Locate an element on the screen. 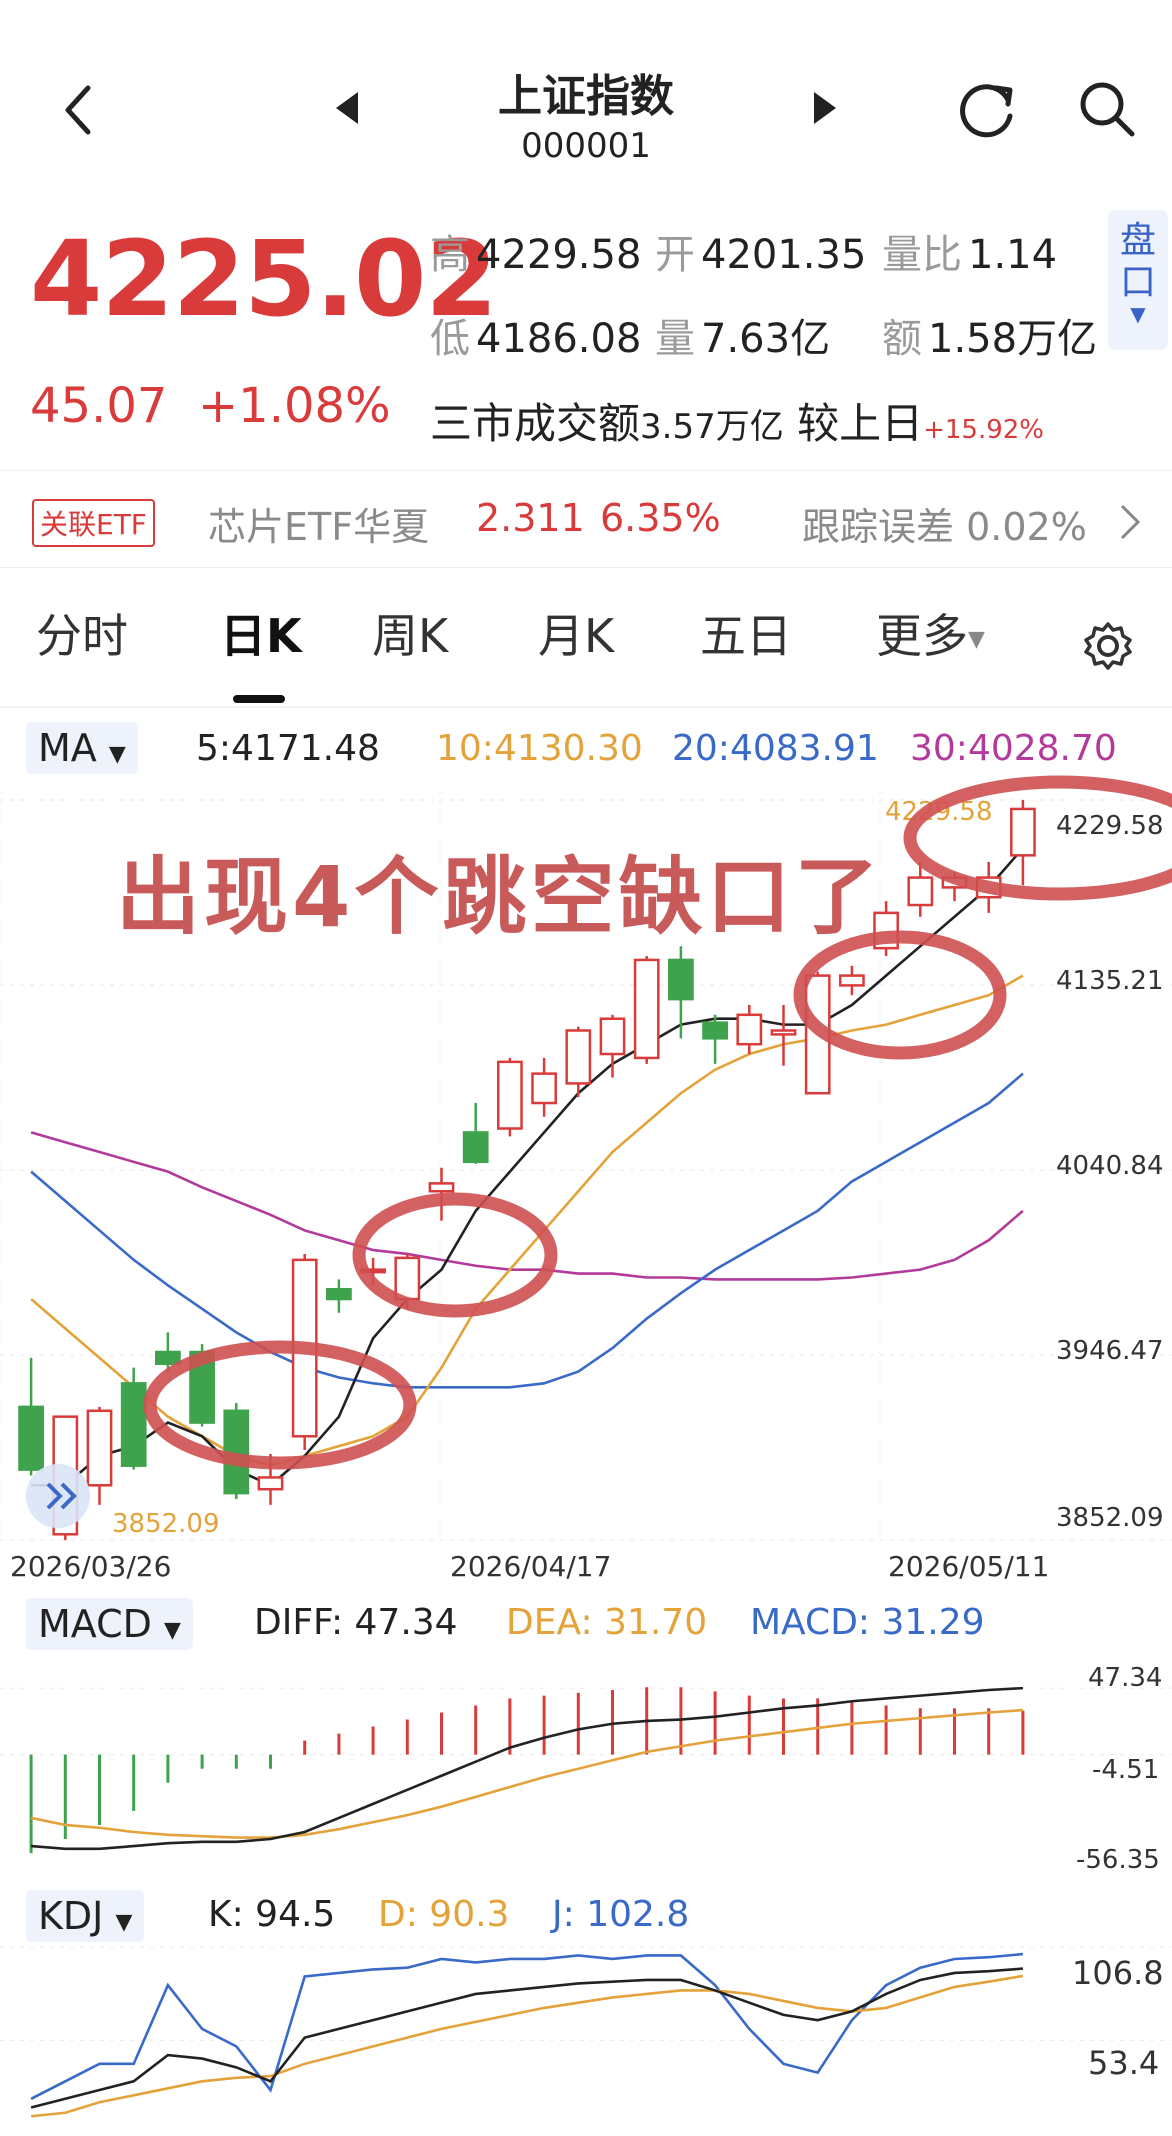 The image size is (1172, 2136). diff-line is located at coordinates (526, 1768).